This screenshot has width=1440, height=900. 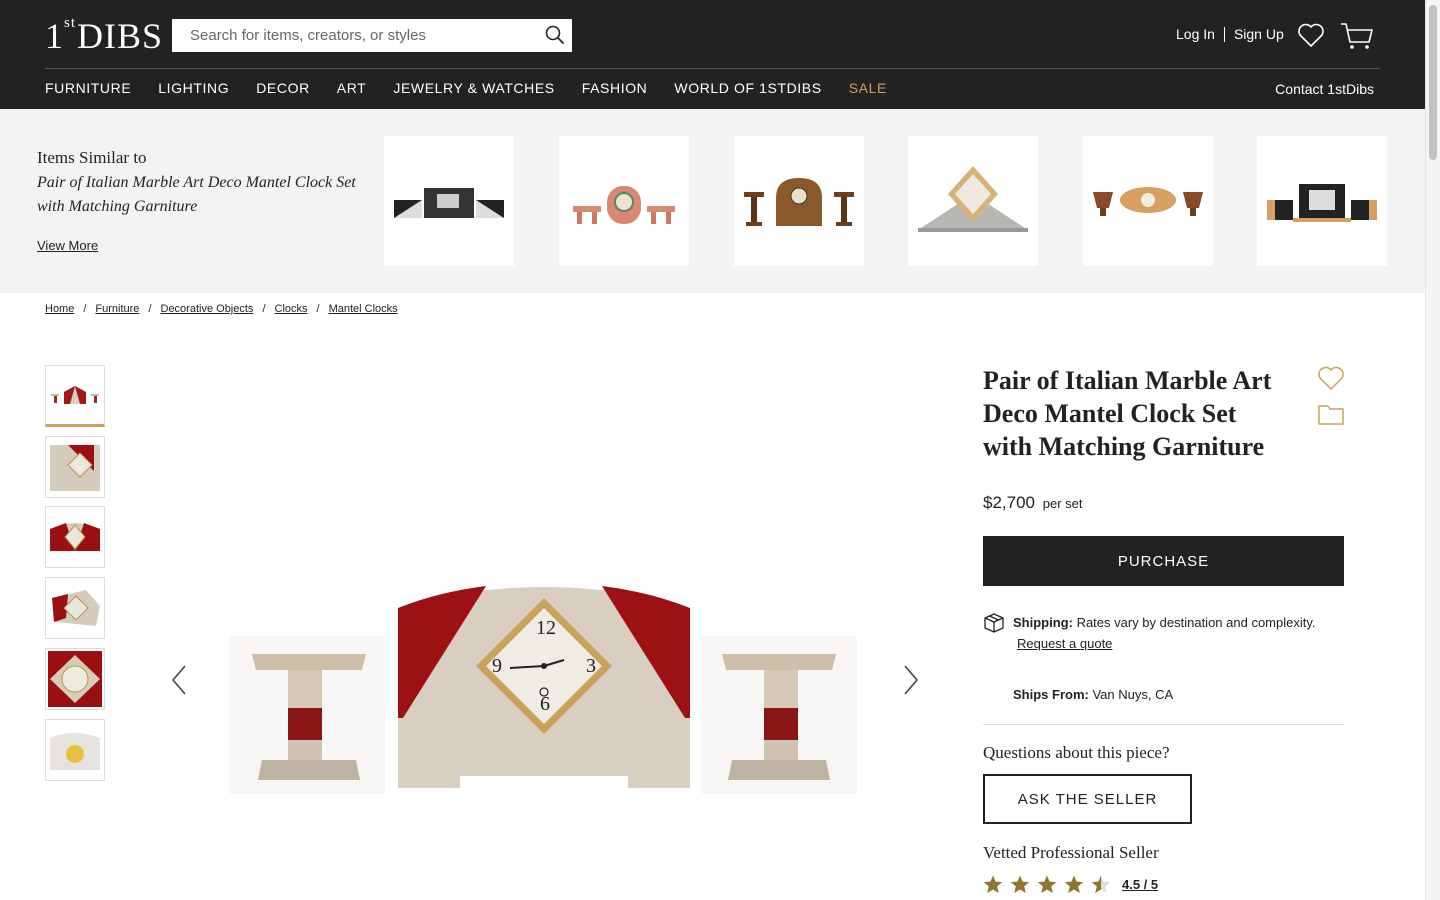 What do you see at coordinates (363, 309) in the screenshot?
I see `breadcrumb-mantel-clocks: Mantel Clocks` at bounding box center [363, 309].